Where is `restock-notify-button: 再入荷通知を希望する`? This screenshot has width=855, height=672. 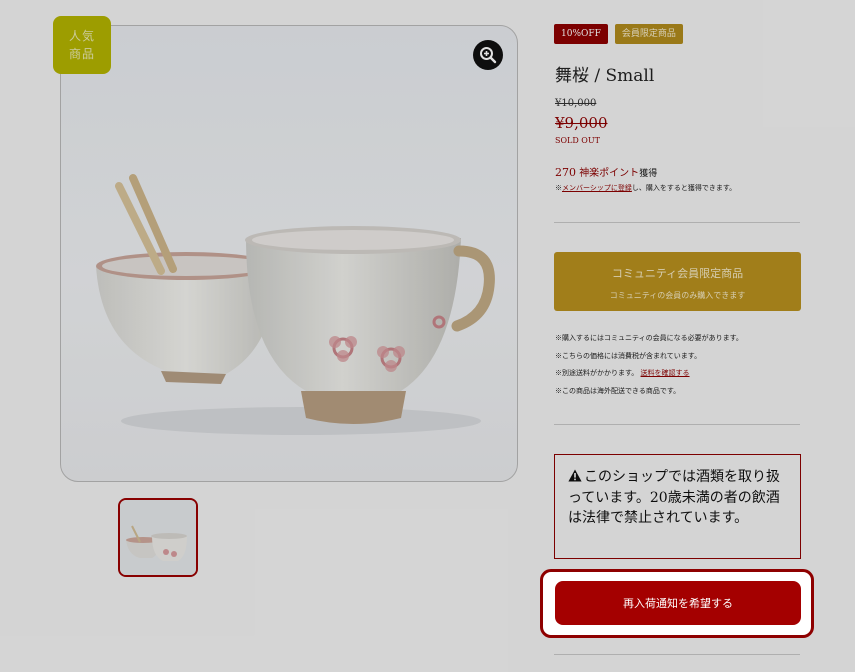 restock-notify-button: 再入荷通知を希望する is located at coordinates (678, 603).